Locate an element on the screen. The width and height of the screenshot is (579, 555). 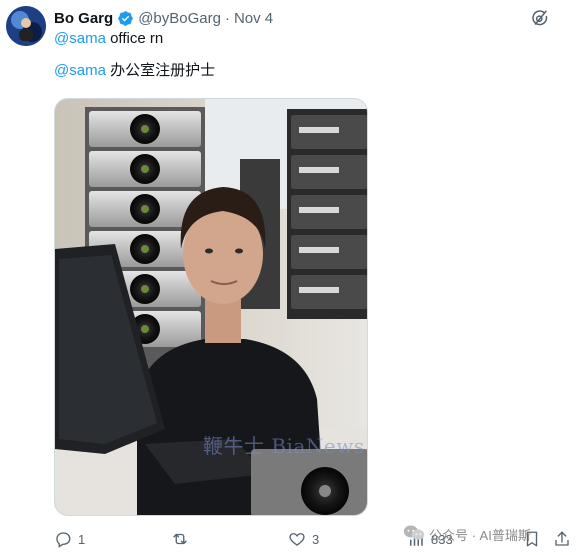
author-handle: @byBoGarg is located at coordinates (179, 18).